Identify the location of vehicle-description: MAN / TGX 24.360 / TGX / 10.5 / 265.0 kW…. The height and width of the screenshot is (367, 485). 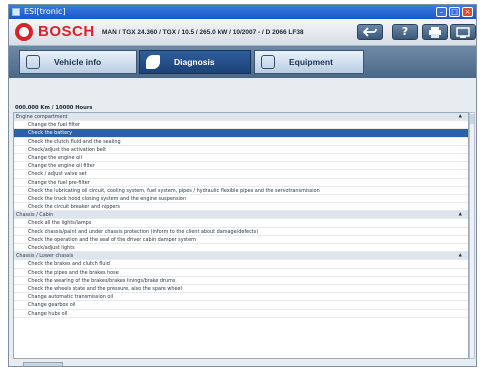
(203, 32).